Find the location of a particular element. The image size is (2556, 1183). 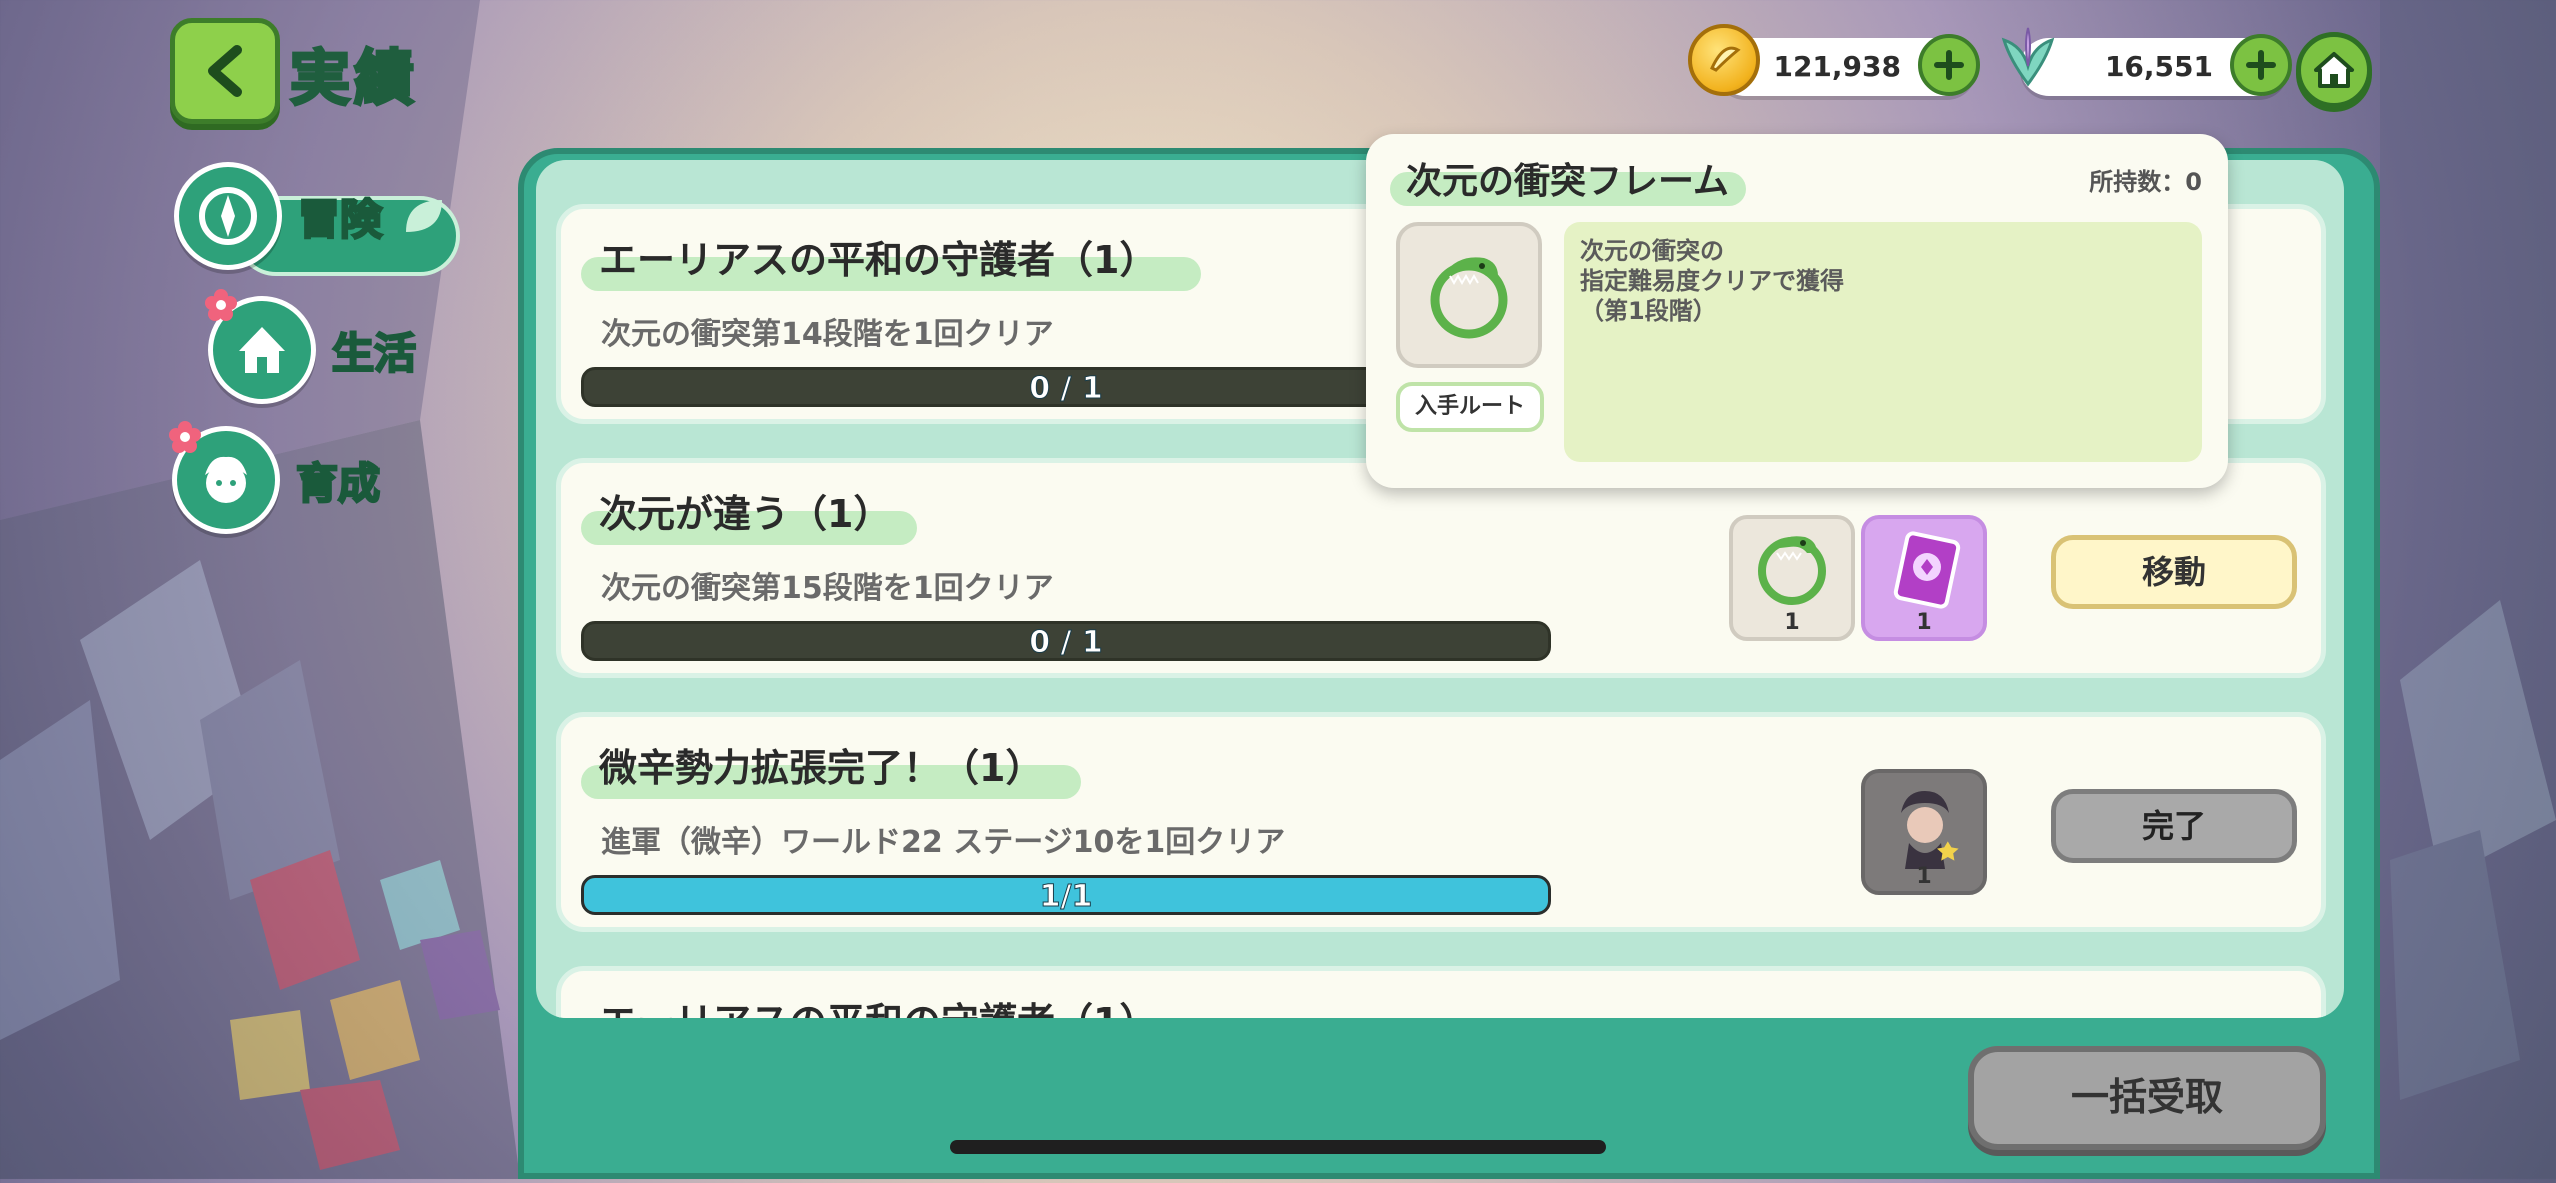

achievement-title: 微辛勢力拡張完了！（1） is located at coordinates (821, 768).